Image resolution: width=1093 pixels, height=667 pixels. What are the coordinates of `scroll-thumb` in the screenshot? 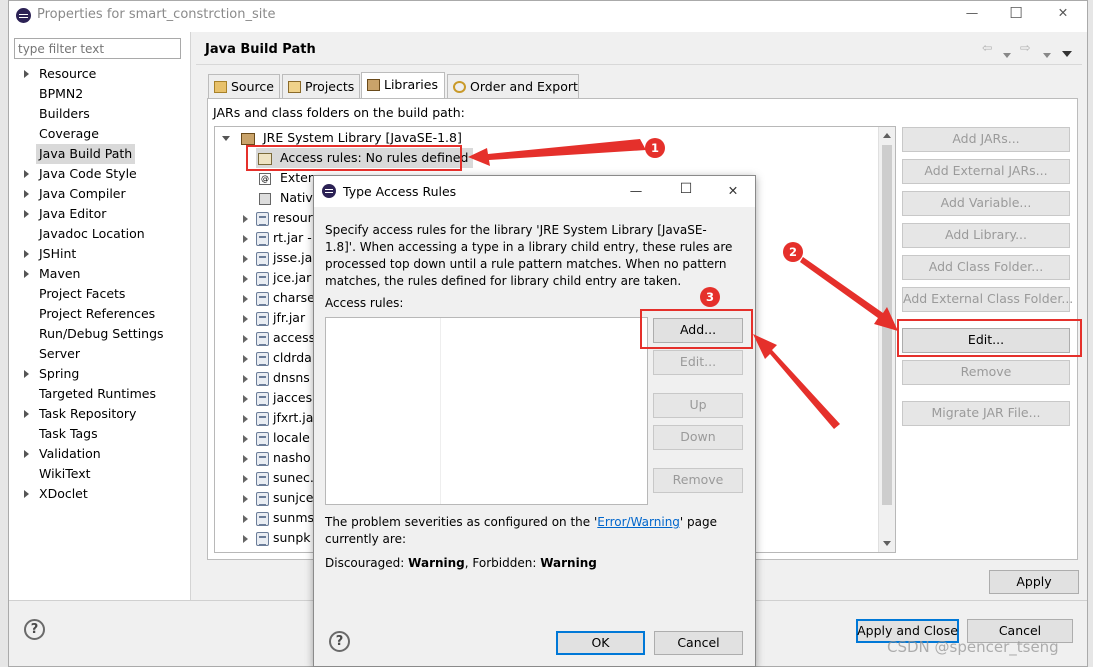 It's located at (887, 325).